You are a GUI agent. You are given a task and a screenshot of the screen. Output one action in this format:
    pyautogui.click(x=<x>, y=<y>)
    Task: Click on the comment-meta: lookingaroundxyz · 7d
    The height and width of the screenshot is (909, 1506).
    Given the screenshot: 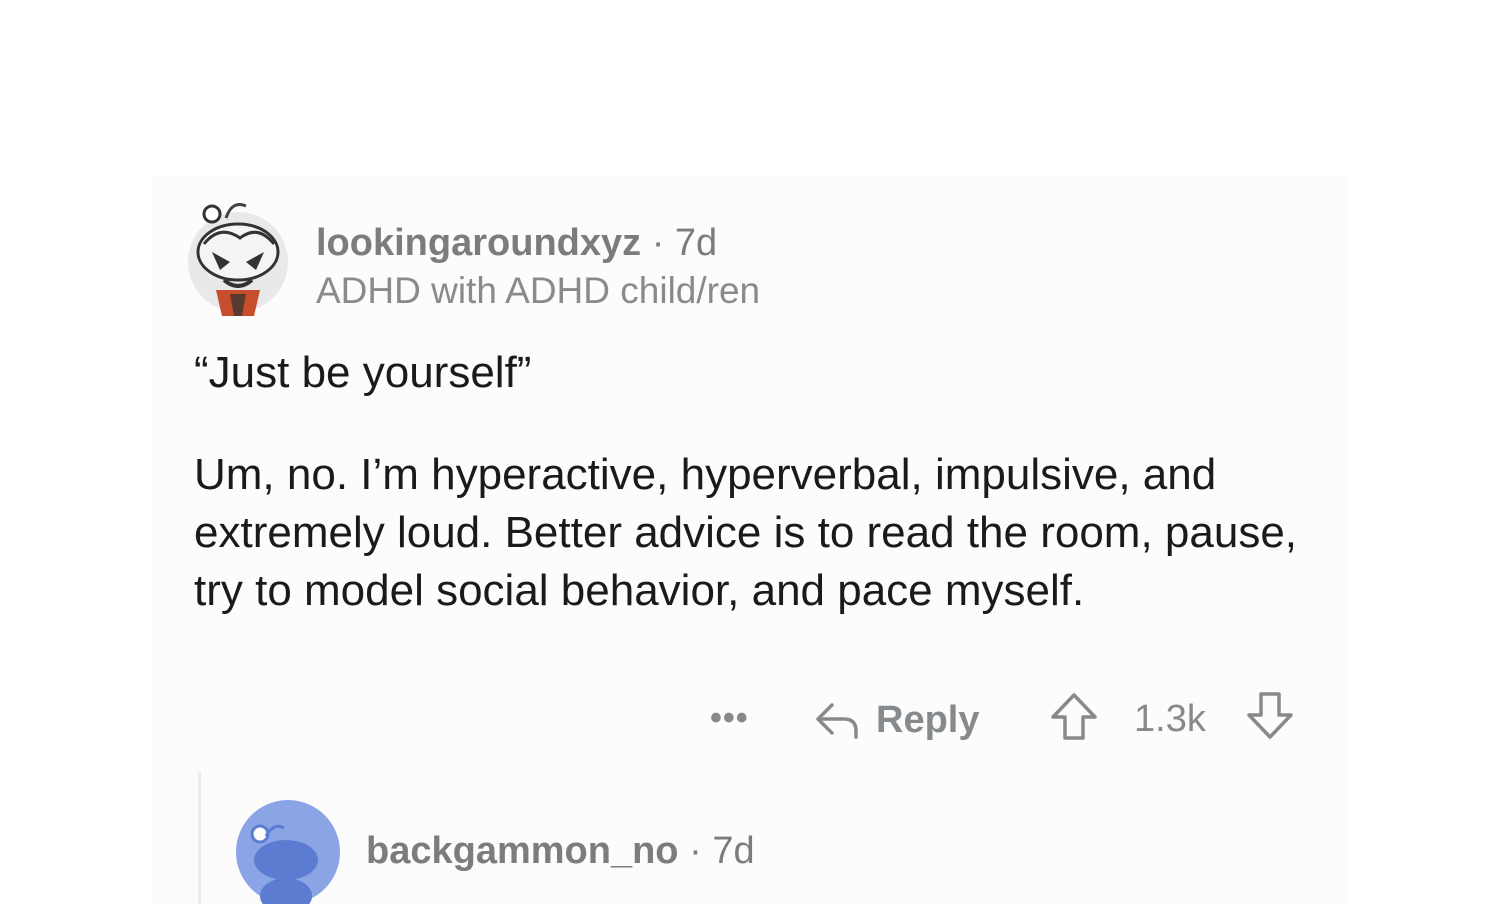 What is the action you would take?
    pyautogui.click(x=516, y=243)
    